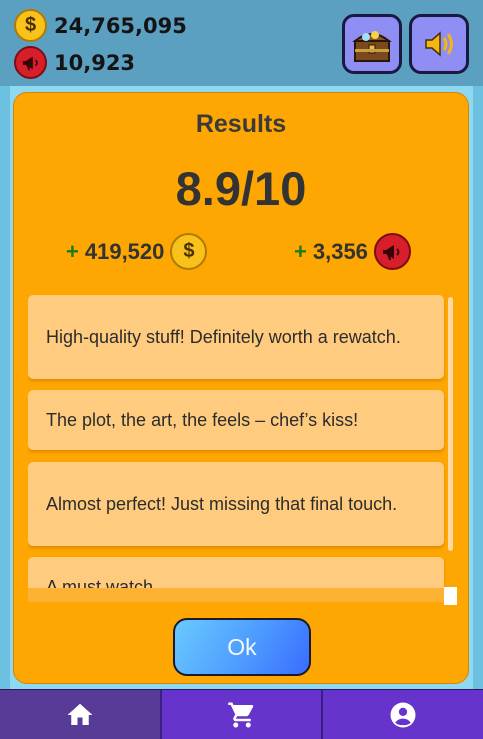  I want to click on treasure-chest-button, so click(372, 44).